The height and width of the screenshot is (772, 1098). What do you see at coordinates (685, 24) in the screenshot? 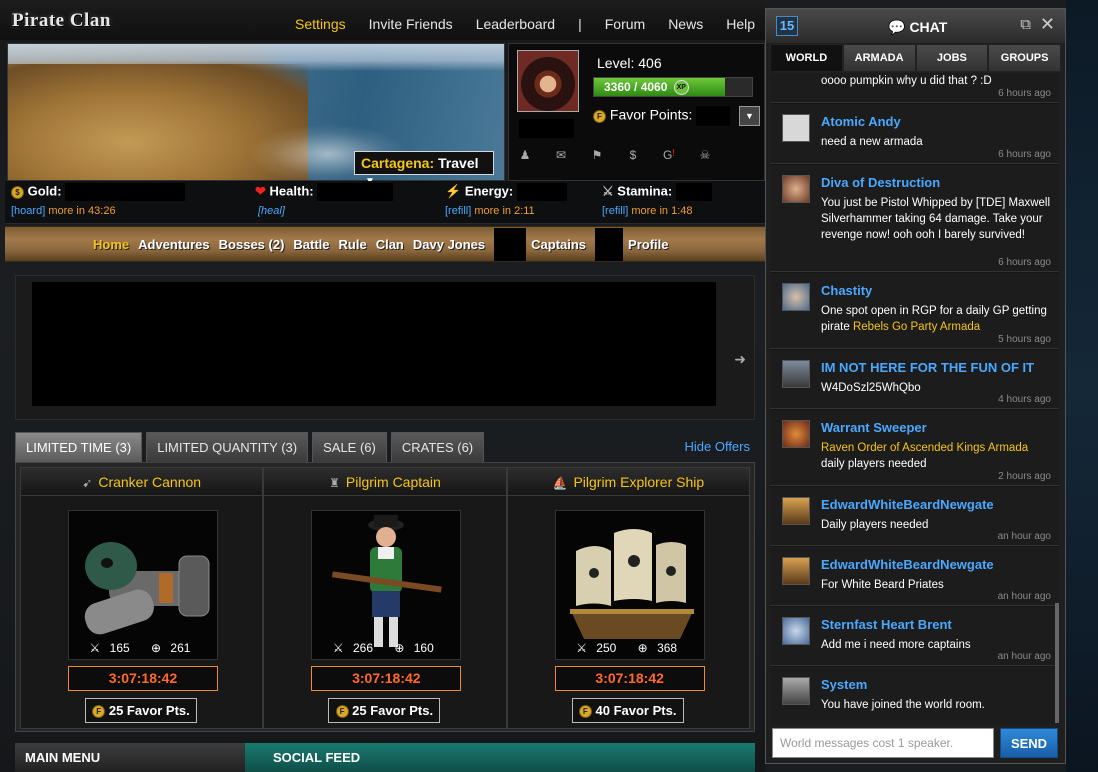
I see `nav-news: News` at bounding box center [685, 24].